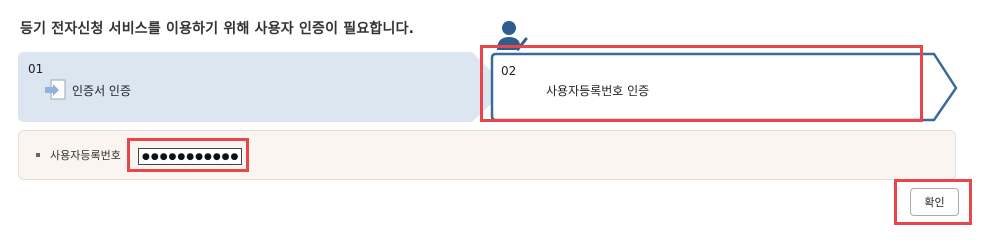 The image size is (992, 240). I want to click on page-instruction: 등기 전자신청 서비스를 이용하기 위해 사용자 인증이 필요합니다., so click(217, 29).